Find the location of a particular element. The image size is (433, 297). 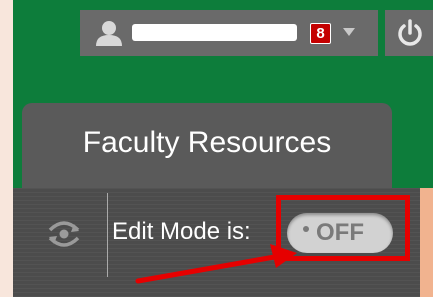

refresh-view-icon is located at coordinates (64, 234).